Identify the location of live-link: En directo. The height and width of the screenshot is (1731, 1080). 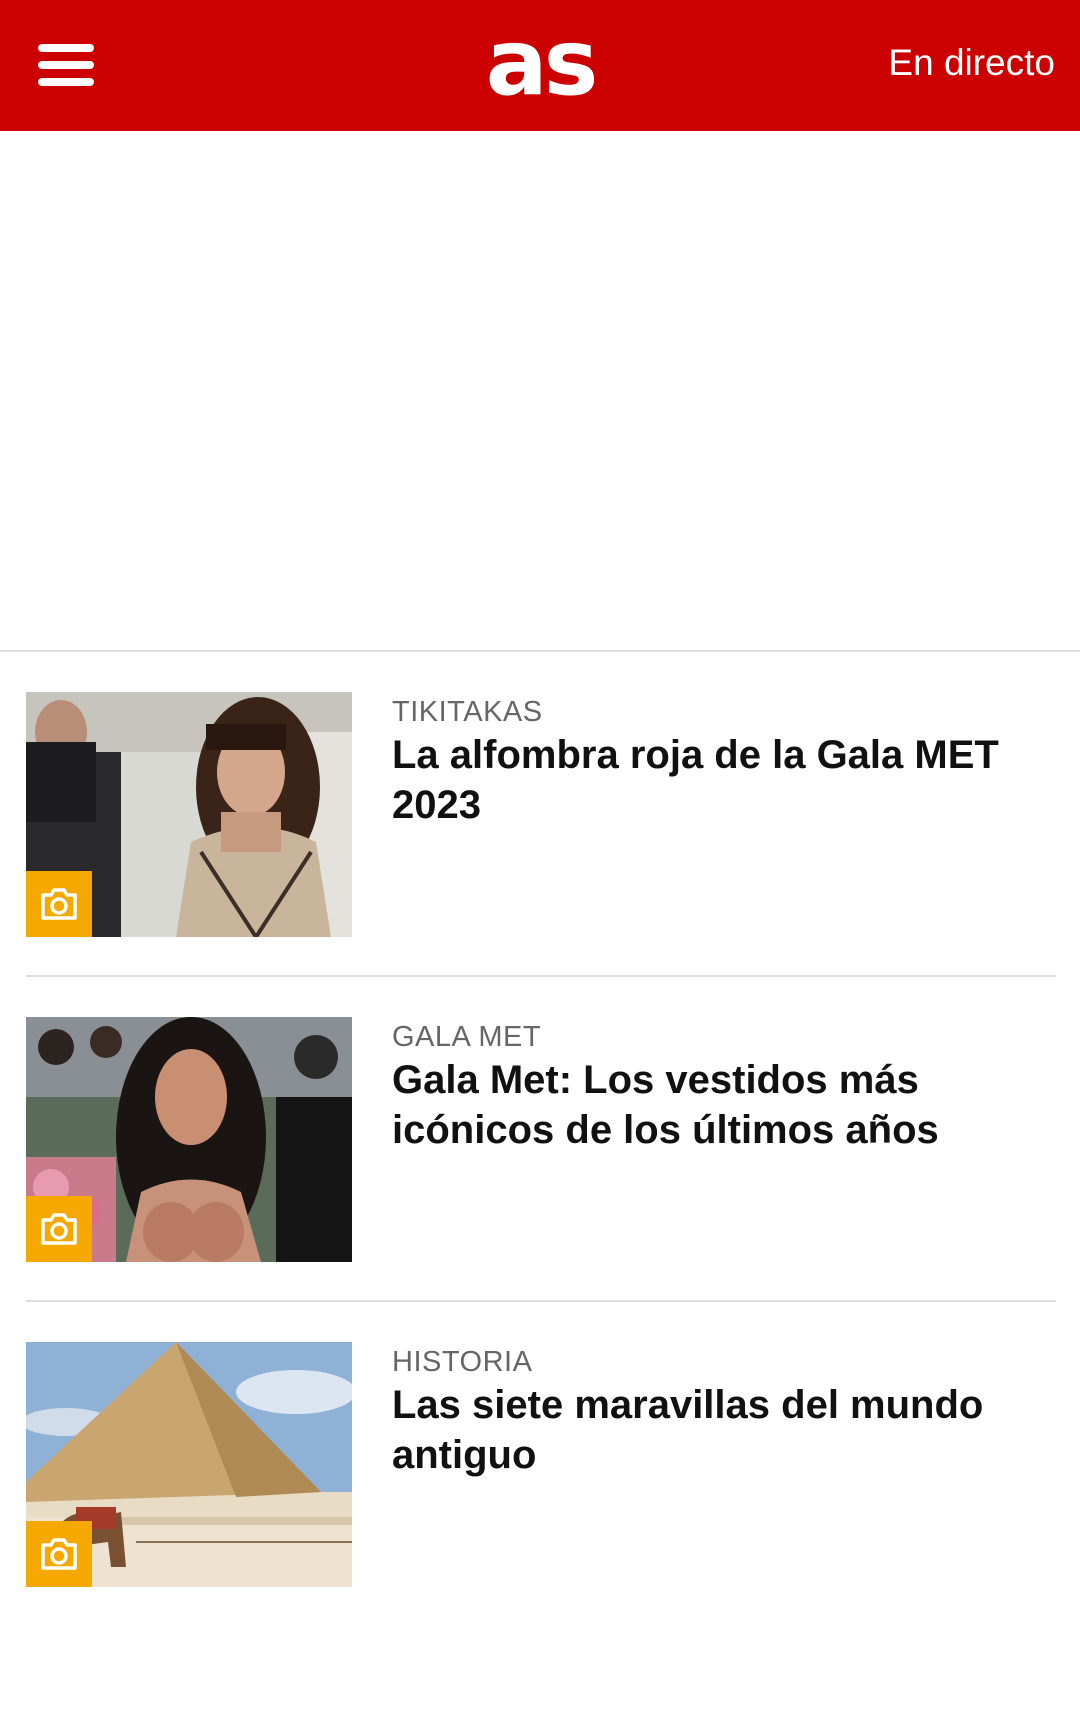
(971, 63).